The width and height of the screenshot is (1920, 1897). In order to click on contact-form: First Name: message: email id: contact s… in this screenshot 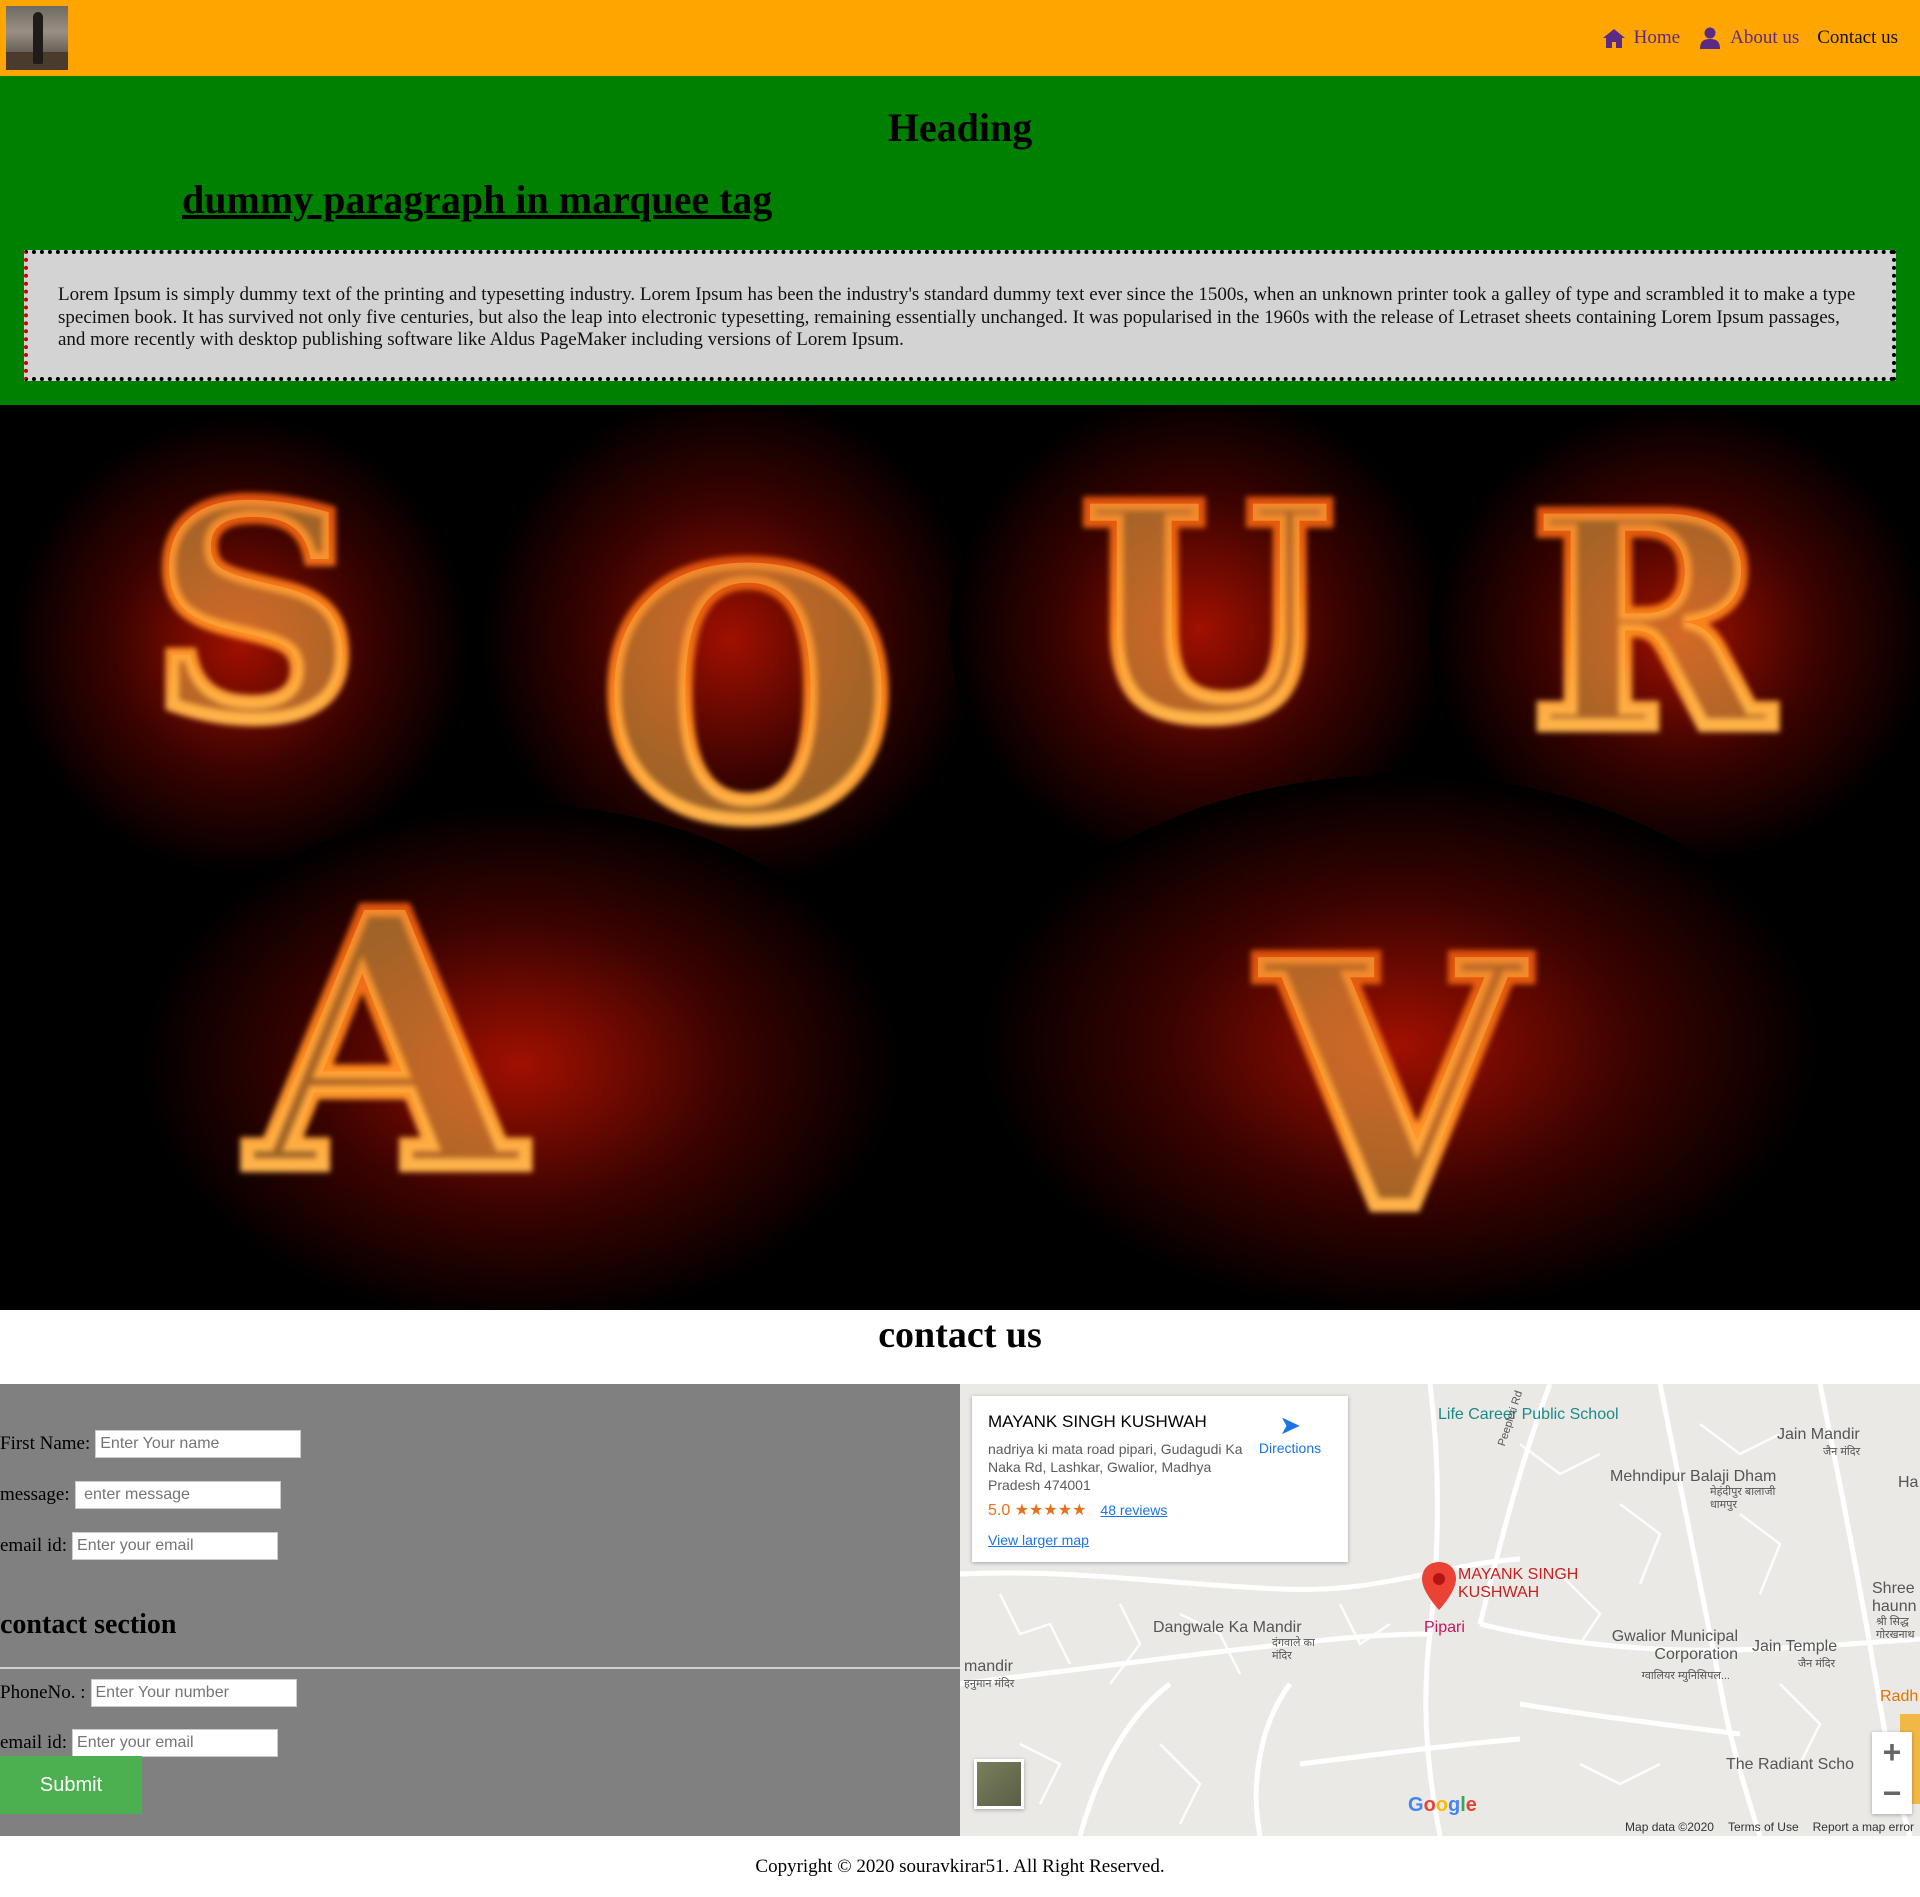, I will do `click(480, 1610)`.